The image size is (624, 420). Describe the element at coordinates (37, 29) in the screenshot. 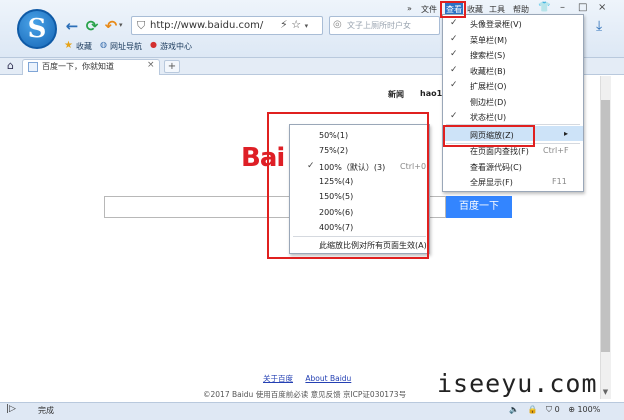

I see `browser-logo-letter: S` at that location.